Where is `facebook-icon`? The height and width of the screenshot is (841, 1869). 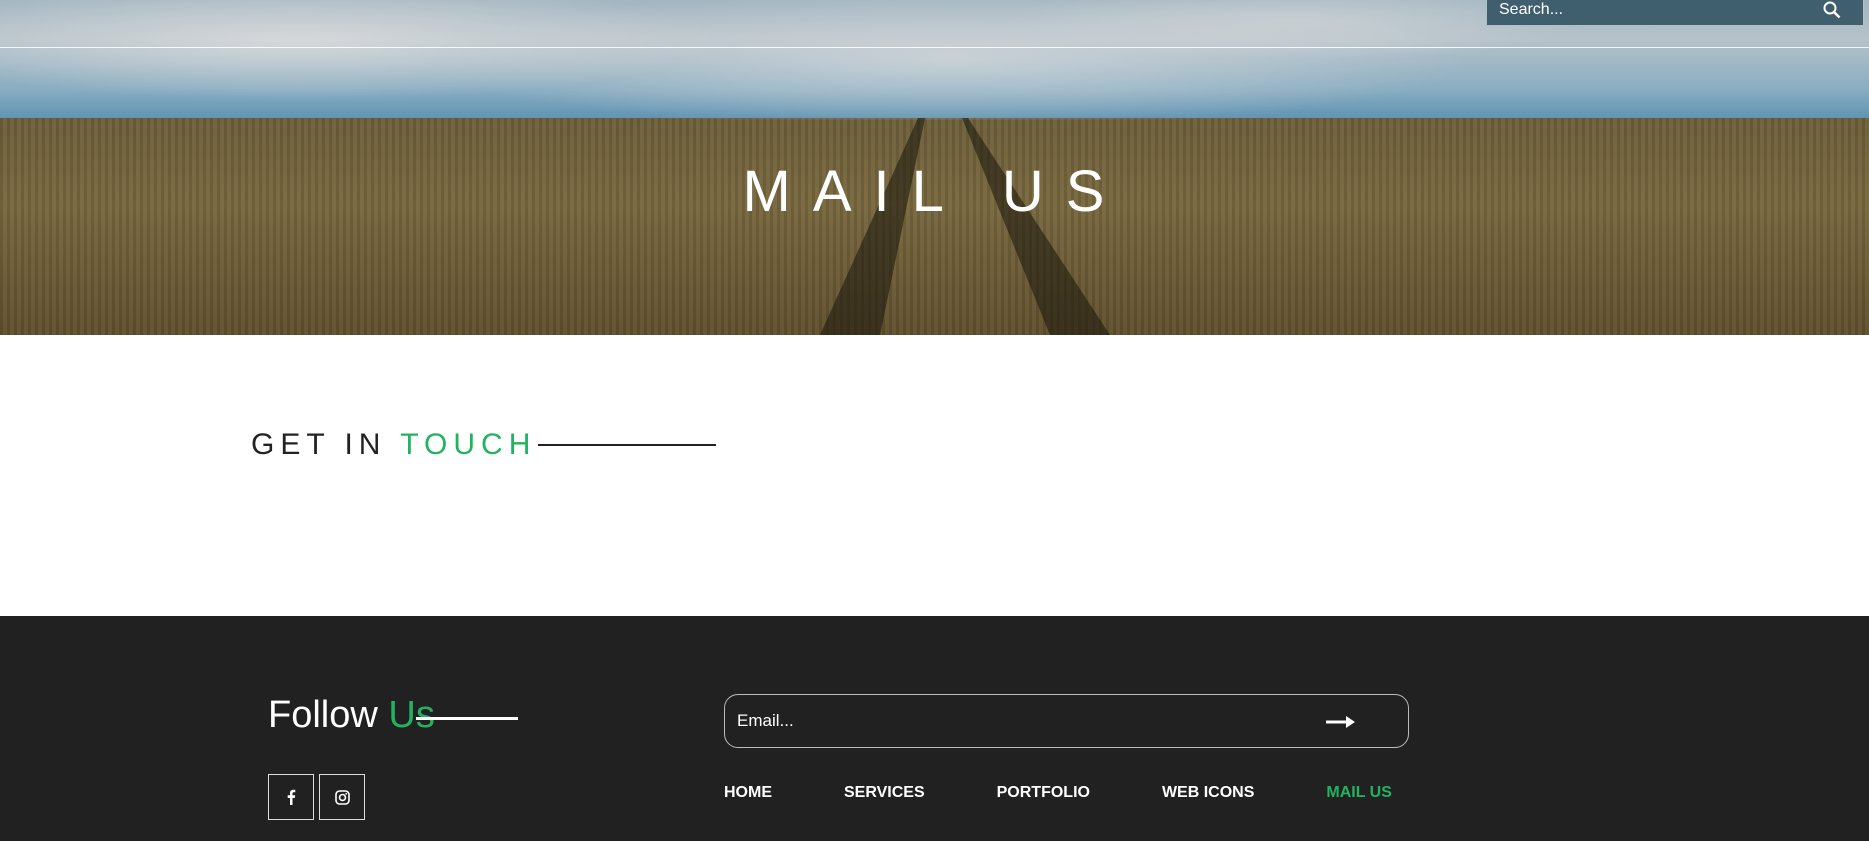
facebook-icon is located at coordinates (291, 797).